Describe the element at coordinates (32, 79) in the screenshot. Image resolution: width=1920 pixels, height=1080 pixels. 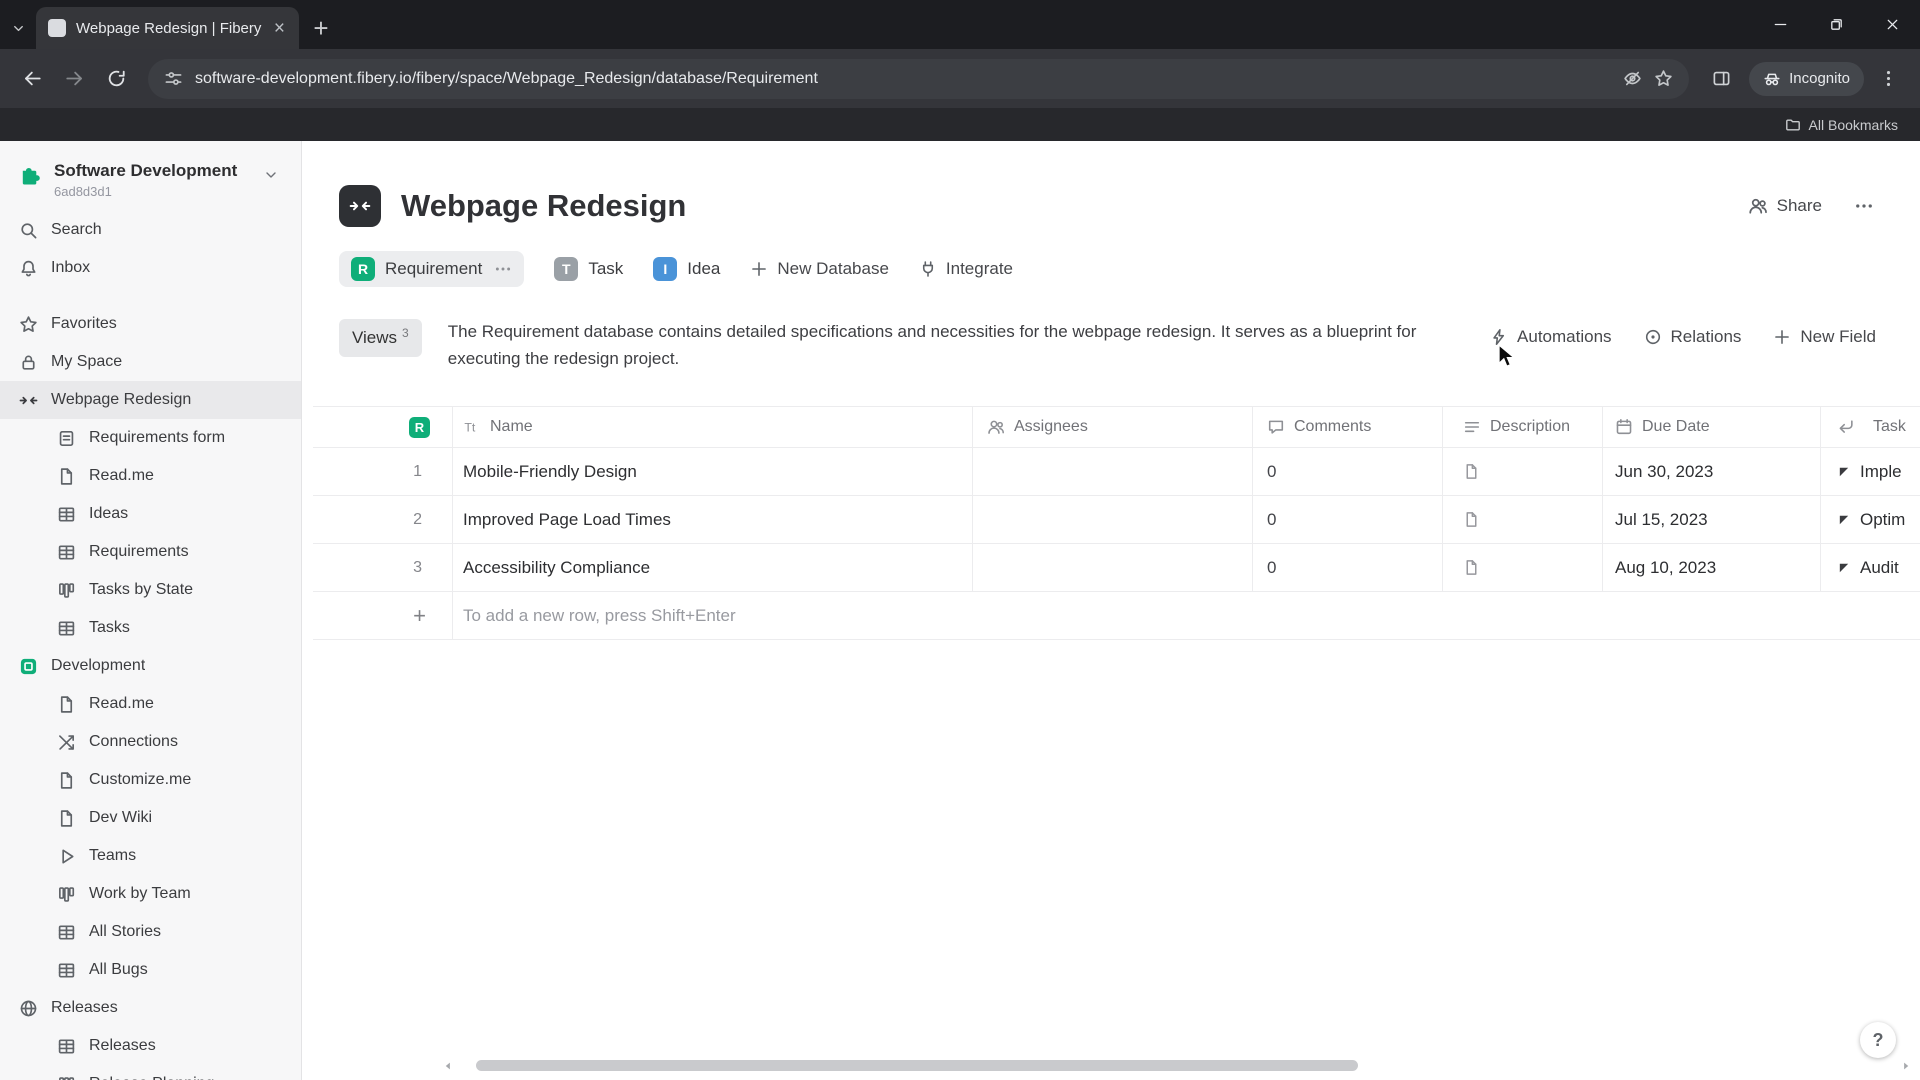
I see `back-button` at that location.